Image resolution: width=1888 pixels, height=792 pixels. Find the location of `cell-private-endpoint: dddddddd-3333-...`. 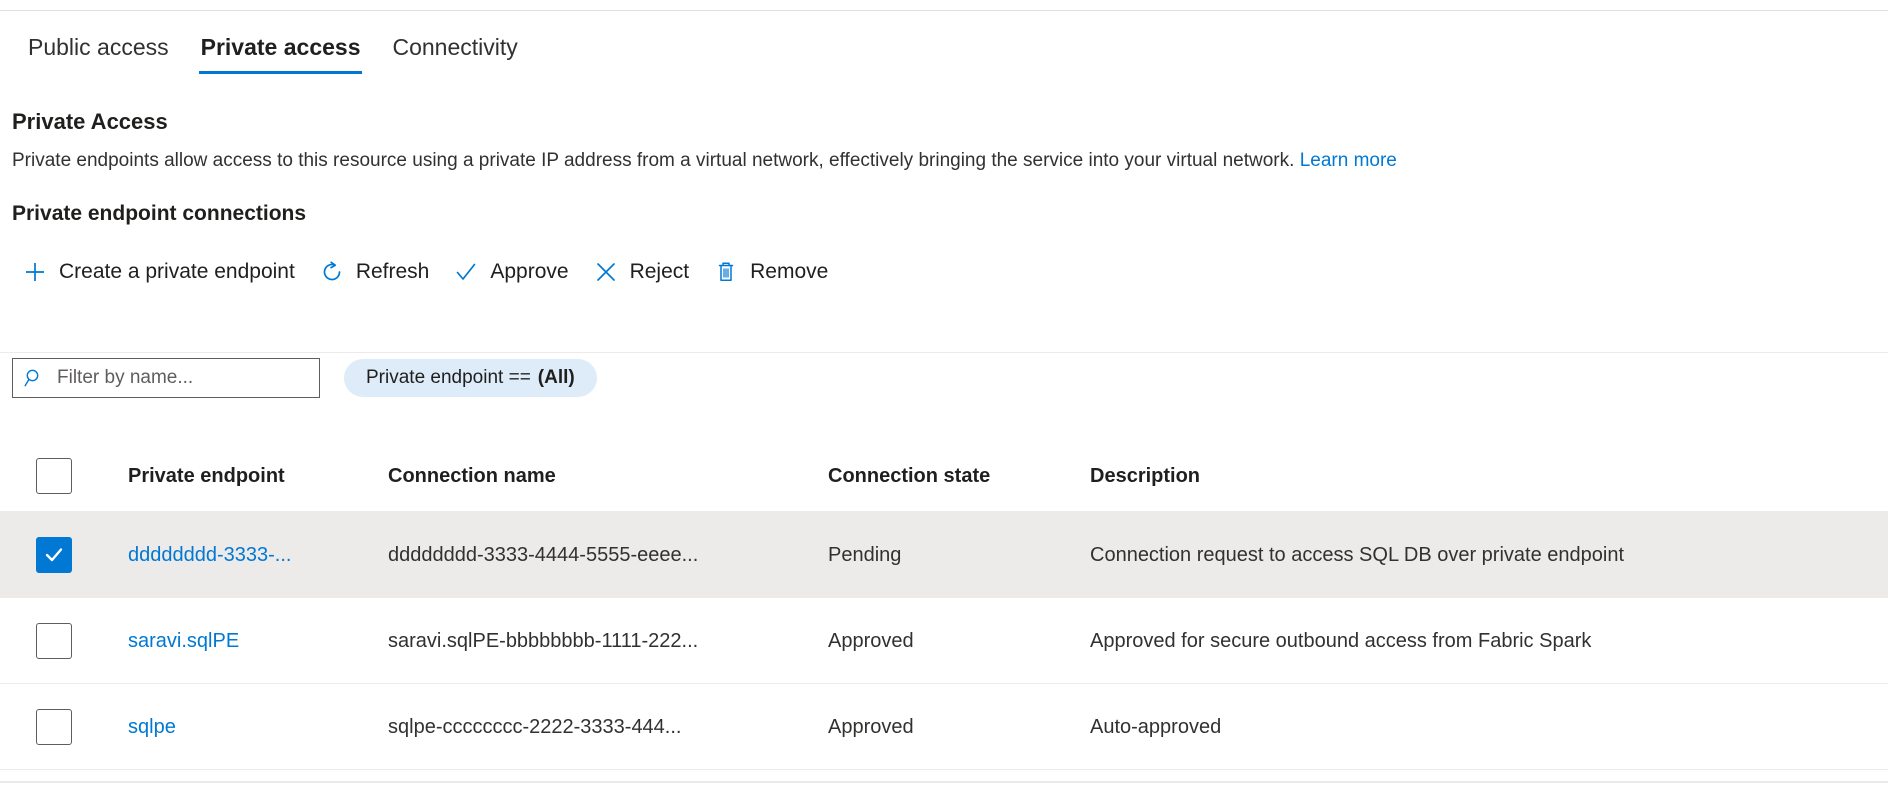

cell-private-endpoint: dddddddd-3333-... is located at coordinates (258, 555).